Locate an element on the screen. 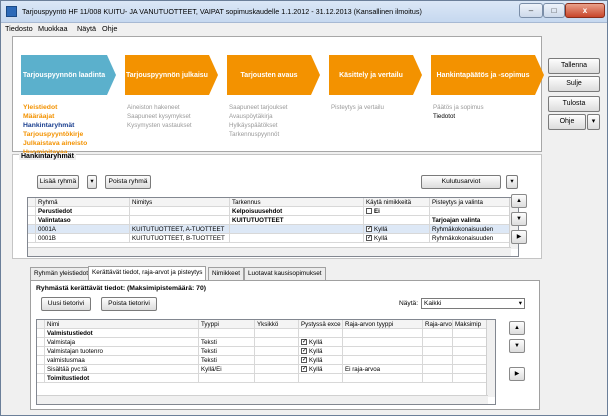 This screenshot has height=416, width=608. groups-table-cell: 0001B is located at coordinates (83, 238).